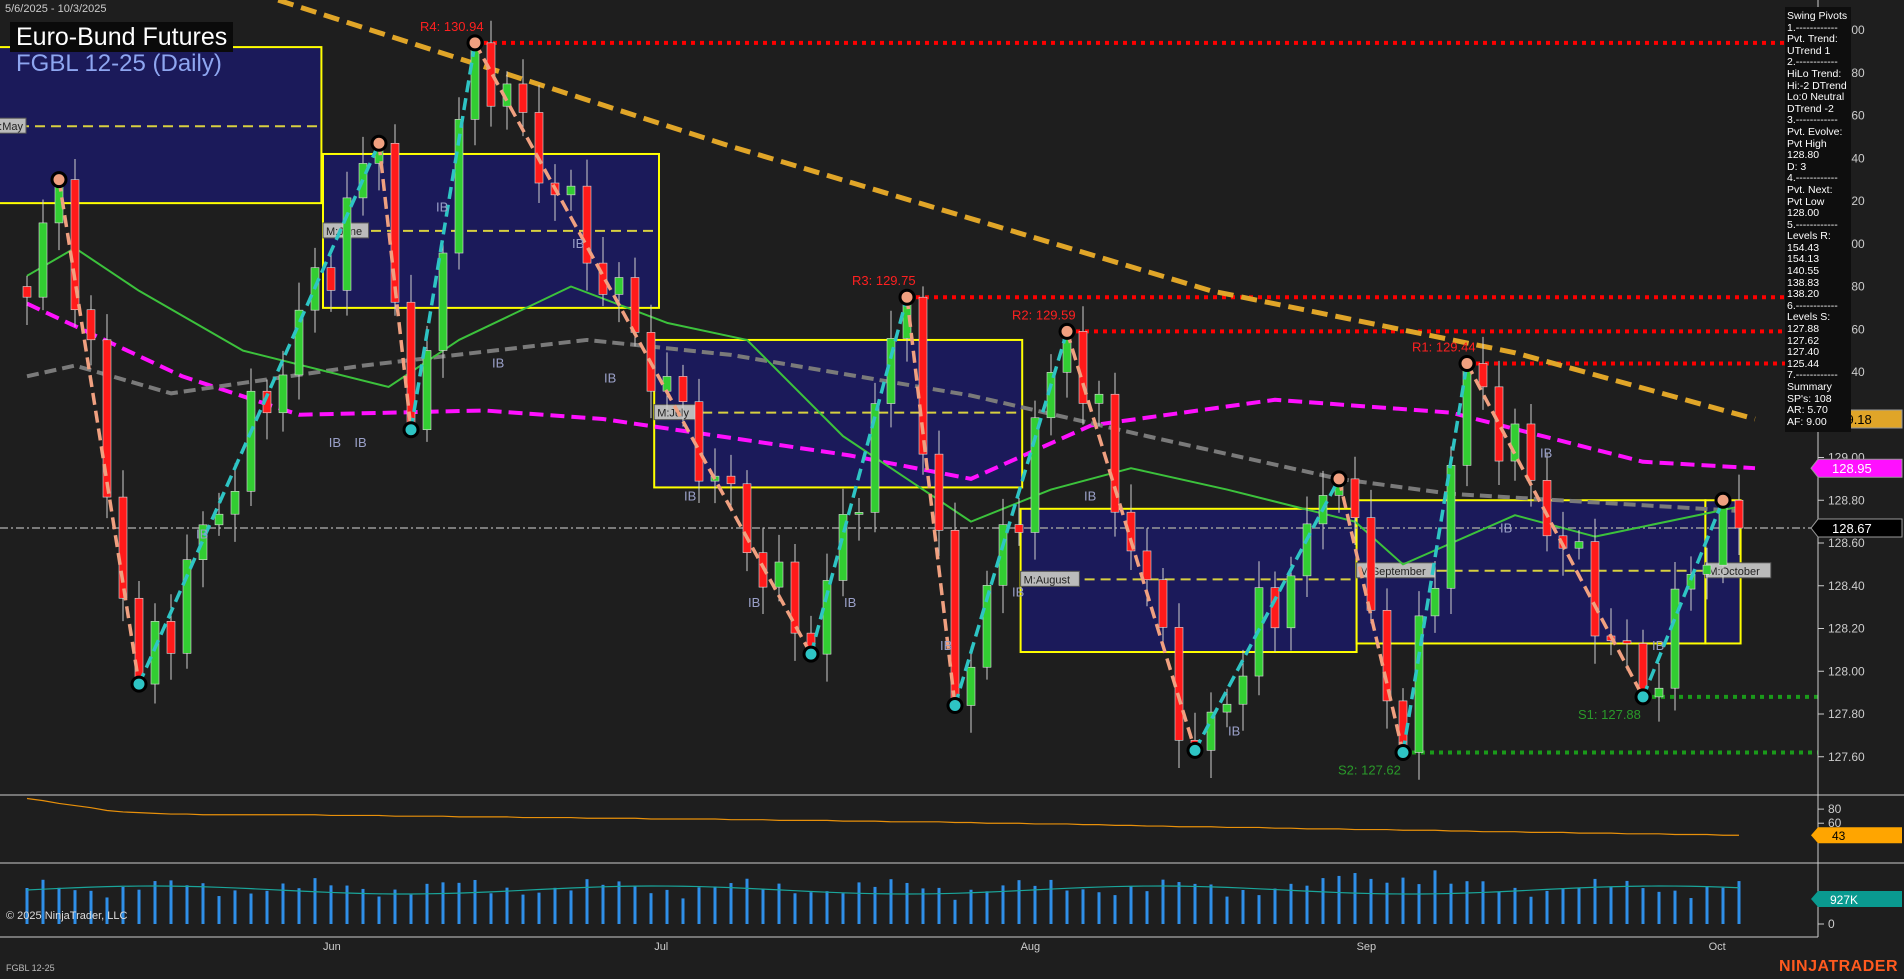  What do you see at coordinates (1846, 714) in the screenshot?
I see `y-tick-label: 127.80` at bounding box center [1846, 714].